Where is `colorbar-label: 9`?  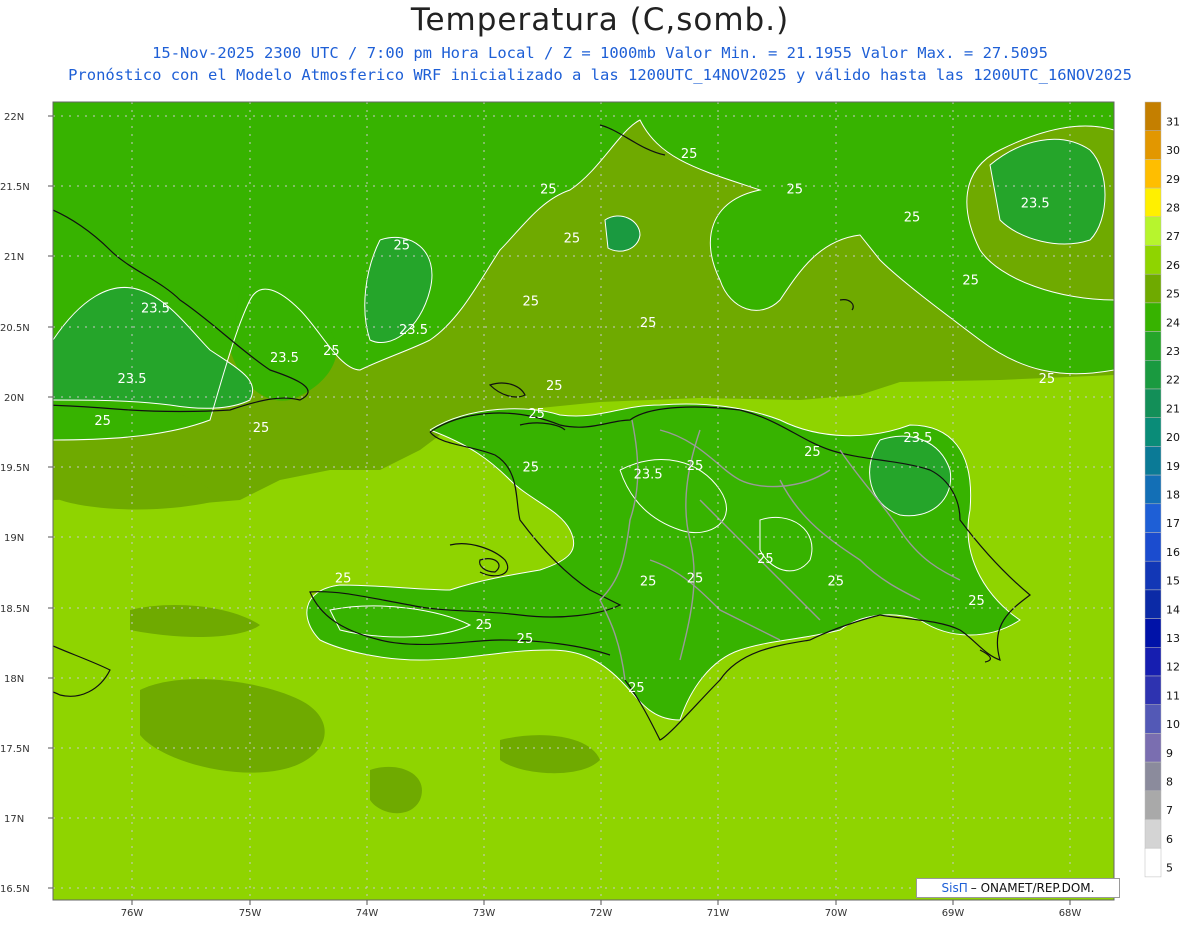
colorbar-label: 9 is located at coordinates (1169, 753).